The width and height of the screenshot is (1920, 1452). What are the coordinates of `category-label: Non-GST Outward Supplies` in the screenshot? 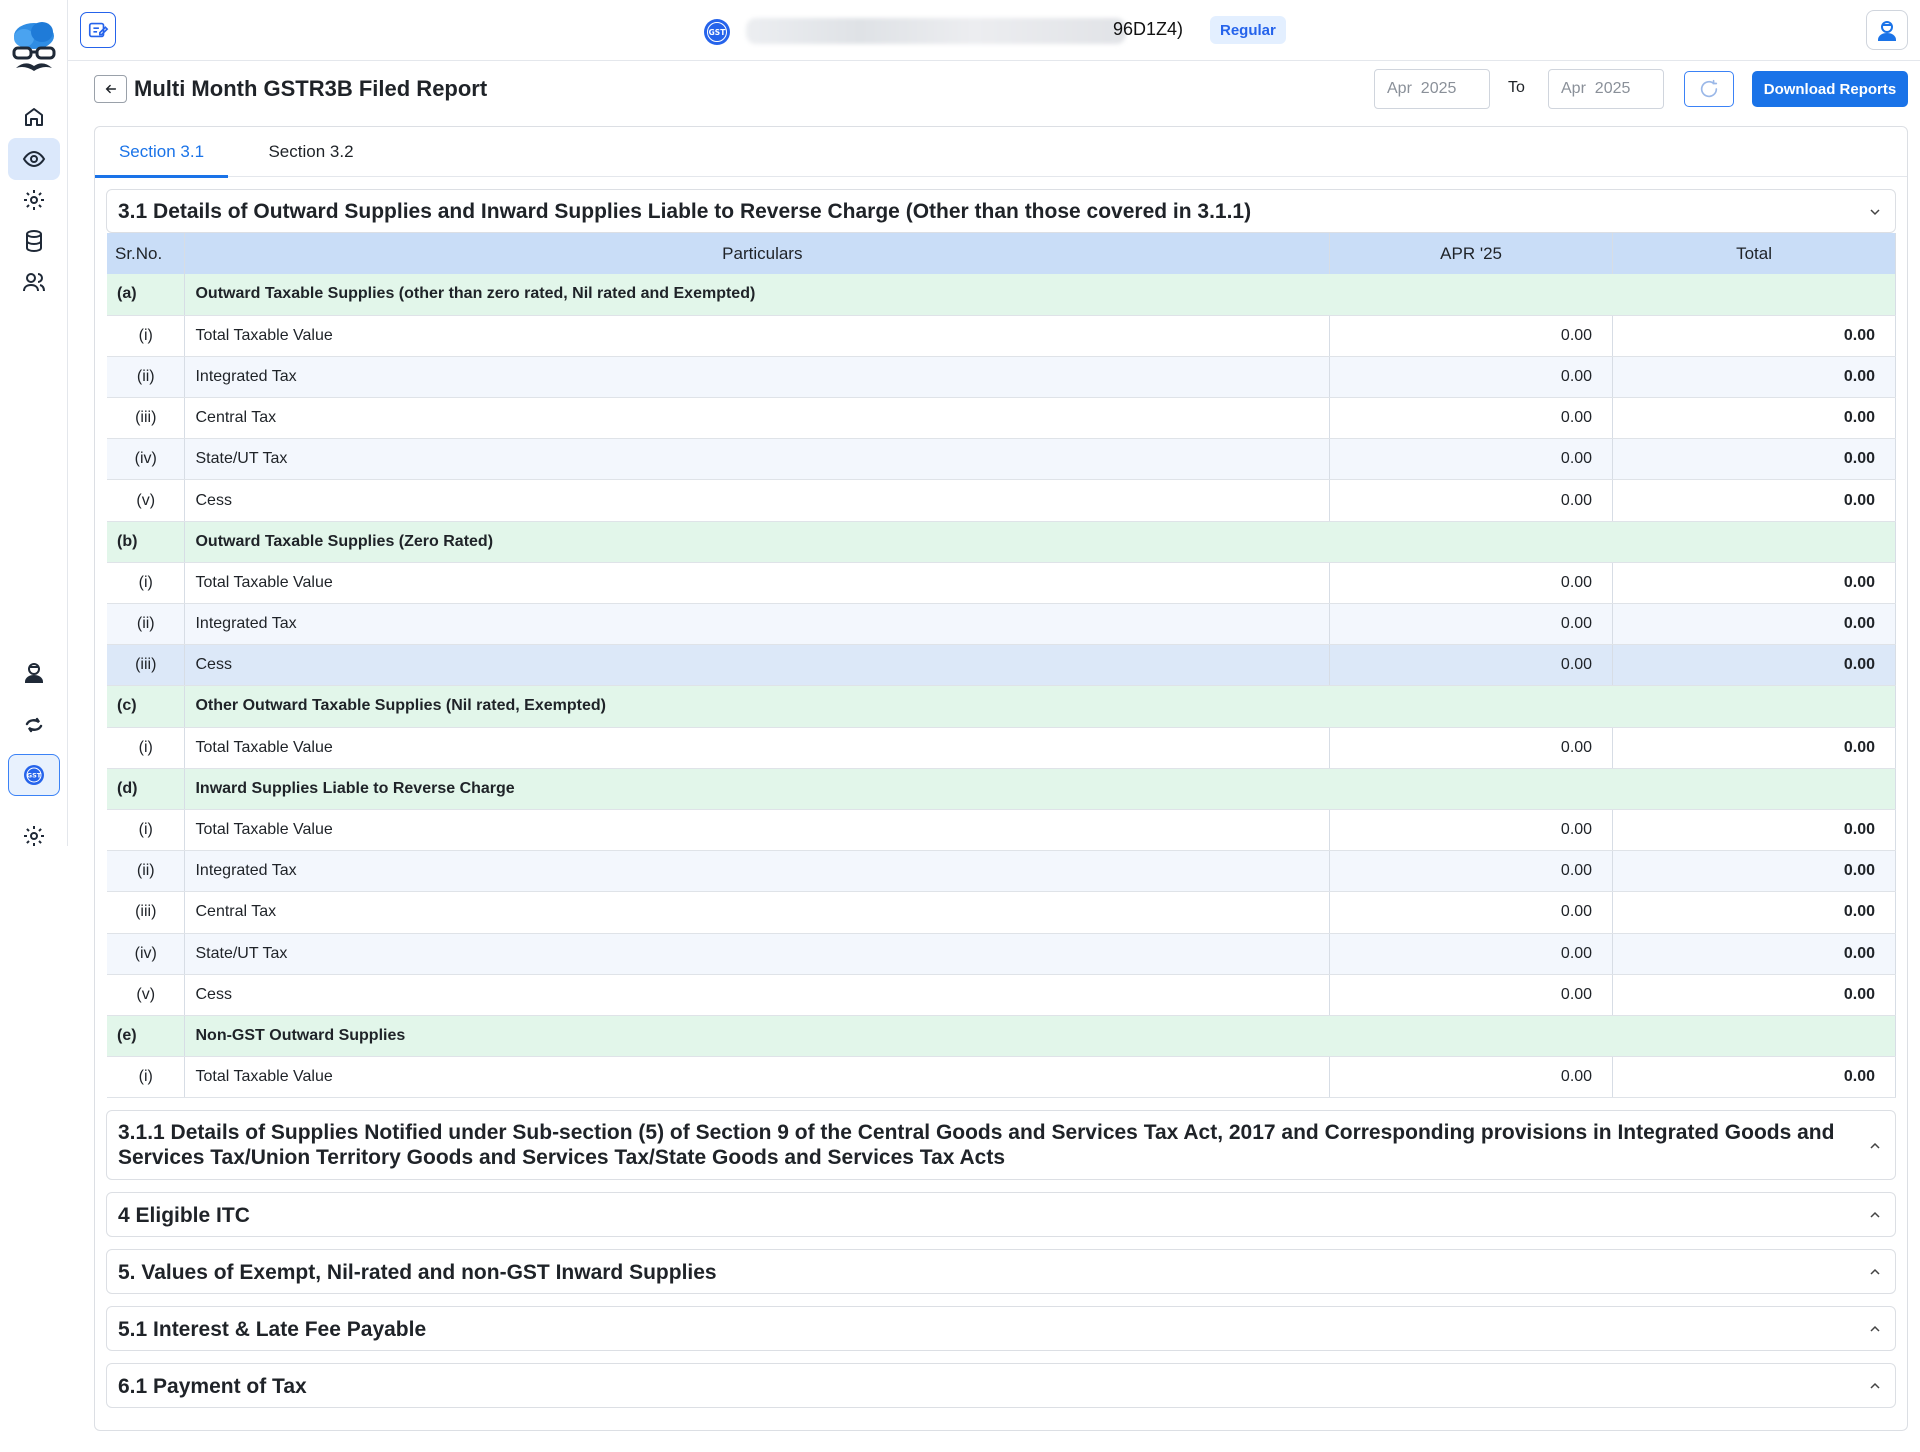 It's located at (1040, 1036).